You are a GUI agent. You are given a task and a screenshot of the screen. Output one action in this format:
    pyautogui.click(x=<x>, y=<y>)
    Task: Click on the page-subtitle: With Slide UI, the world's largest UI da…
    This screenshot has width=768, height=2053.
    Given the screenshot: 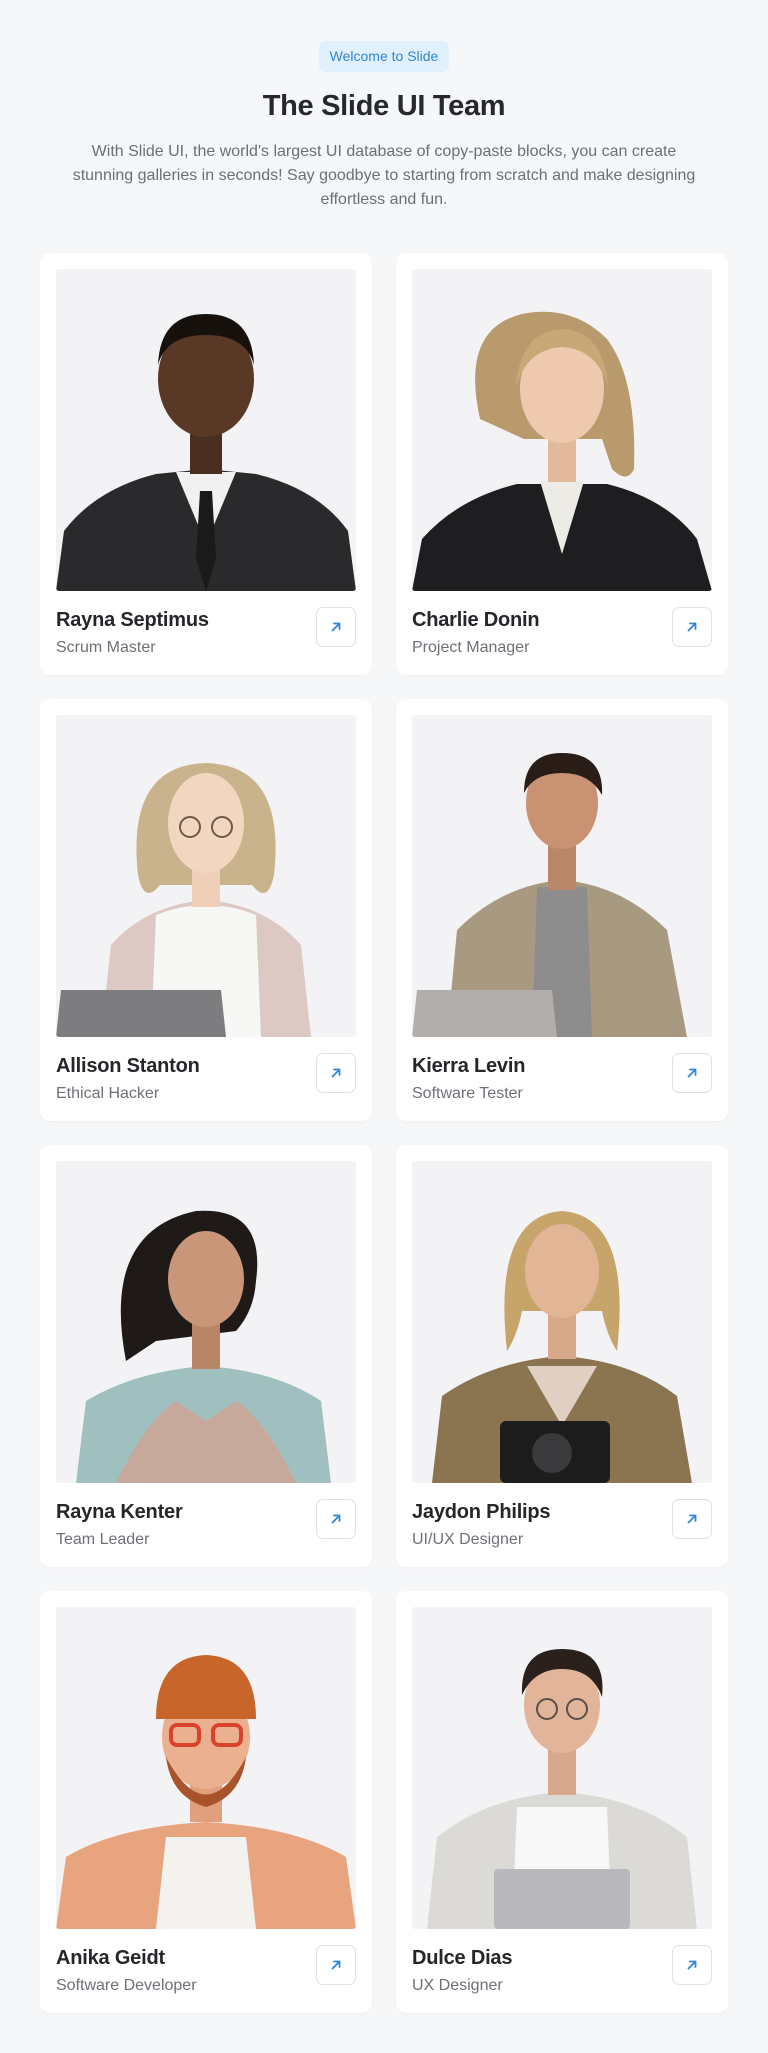 What is the action you would take?
    pyautogui.click(x=384, y=175)
    